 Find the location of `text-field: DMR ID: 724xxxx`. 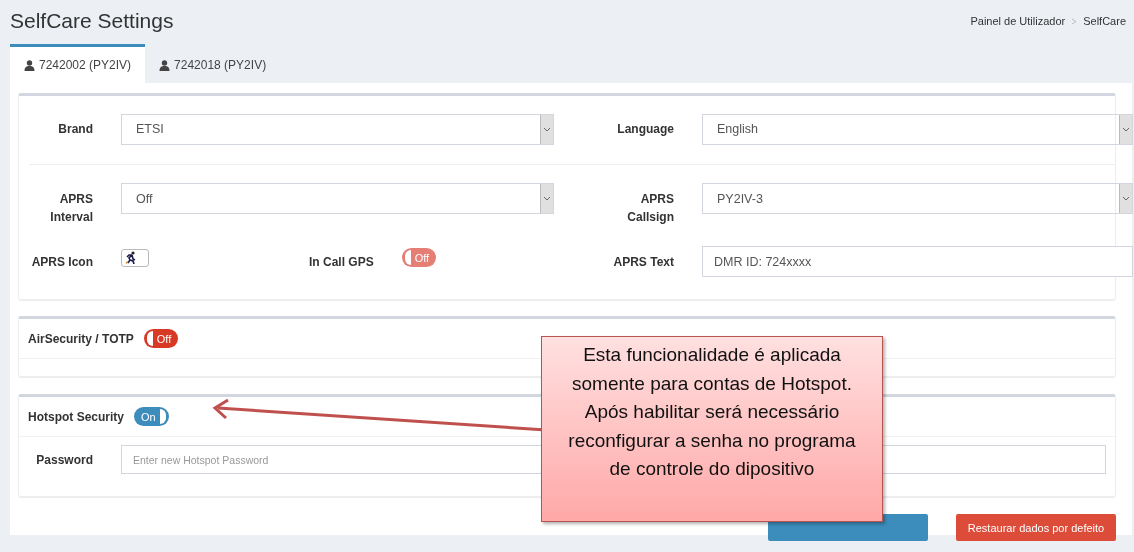

text-field: DMR ID: 724xxxx is located at coordinates (917, 261).